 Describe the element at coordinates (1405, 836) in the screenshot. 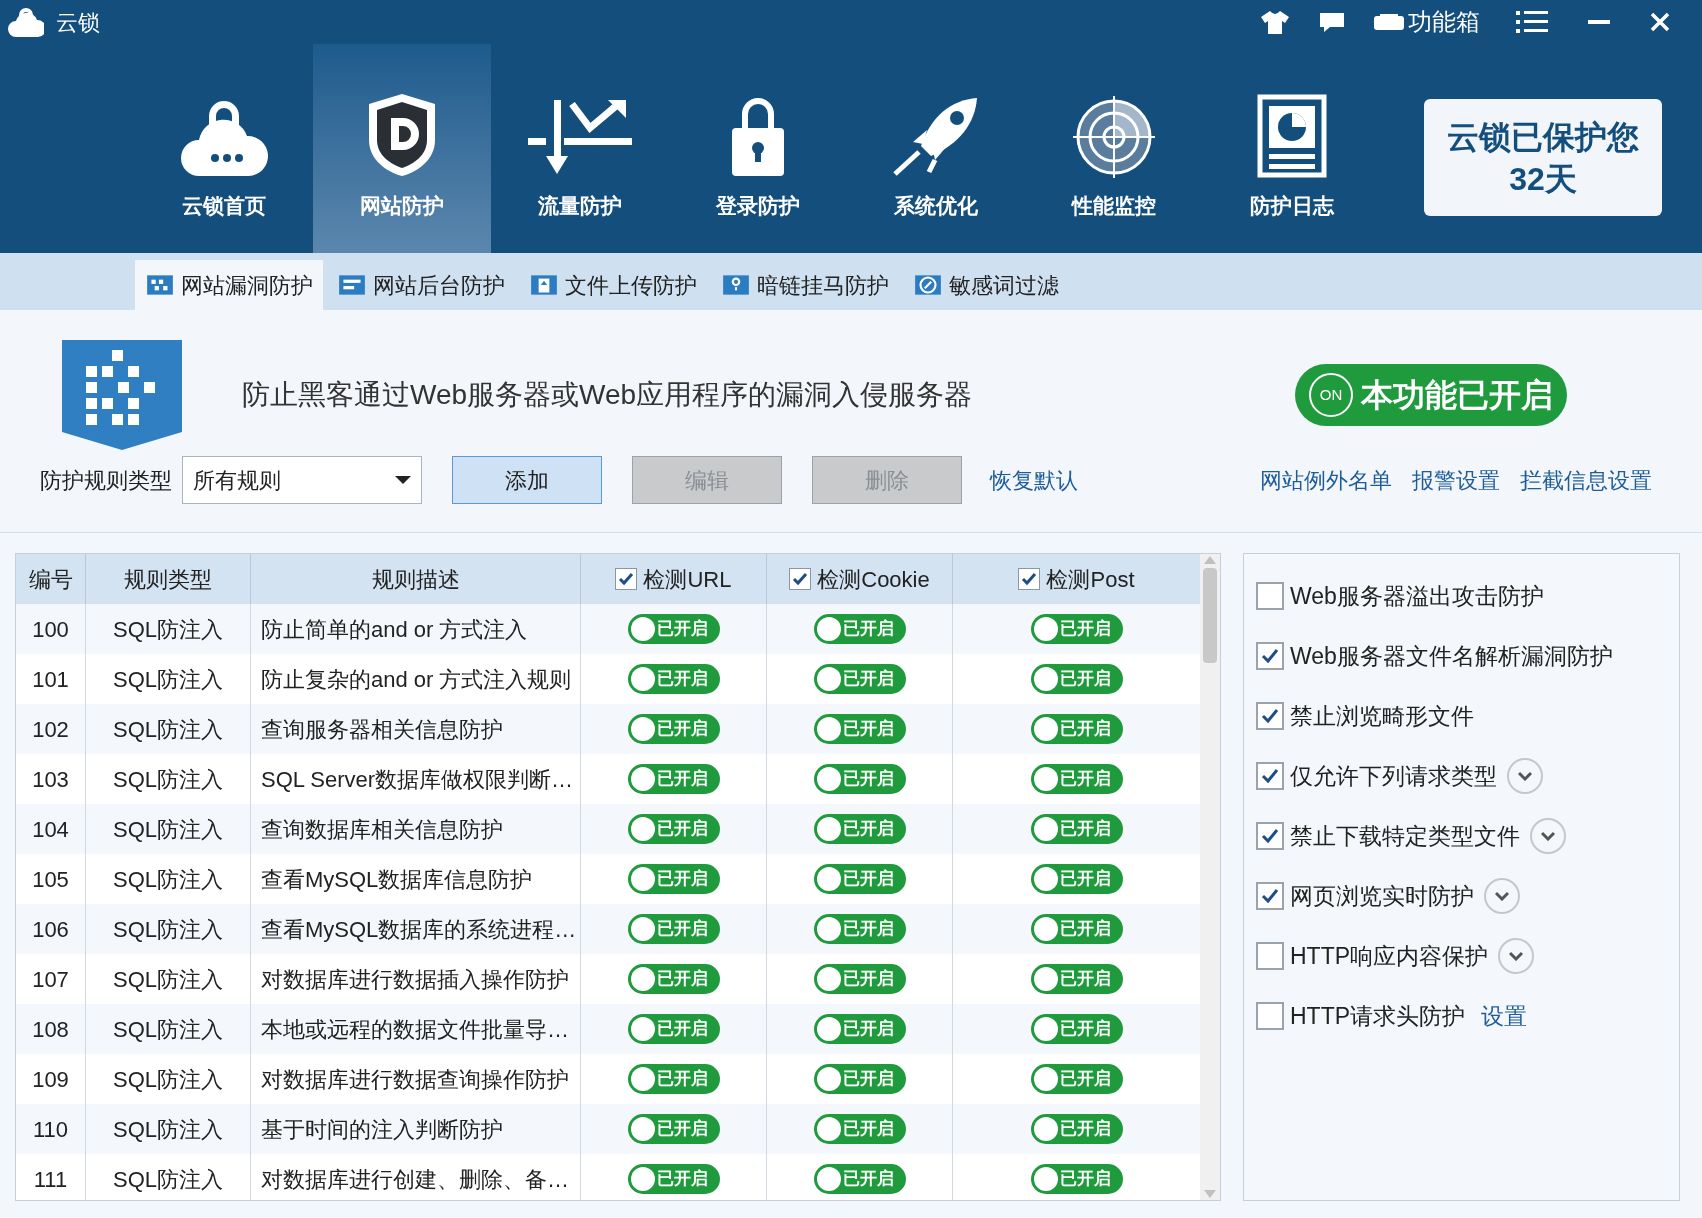

I see `option-label: 禁止下载特定类型文件` at that location.